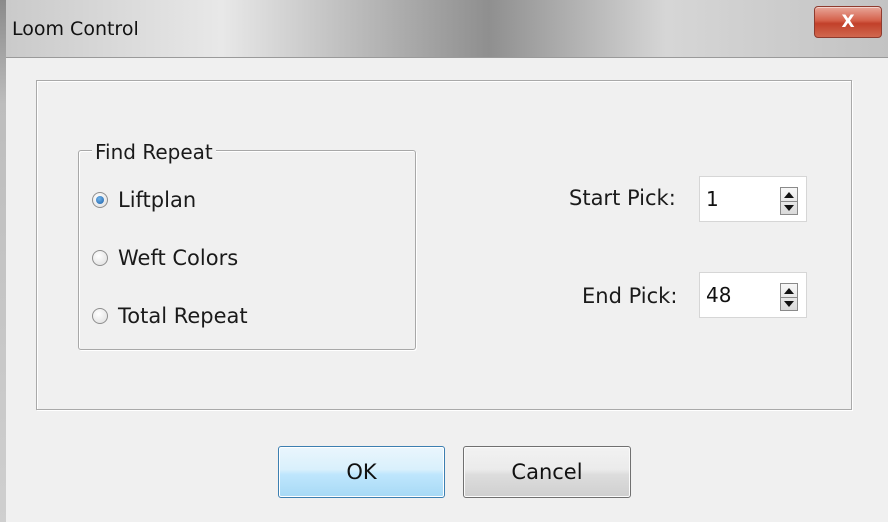 The height and width of the screenshot is (522, 888). I want to click on ok-button-label: OK, so click(361, 472).